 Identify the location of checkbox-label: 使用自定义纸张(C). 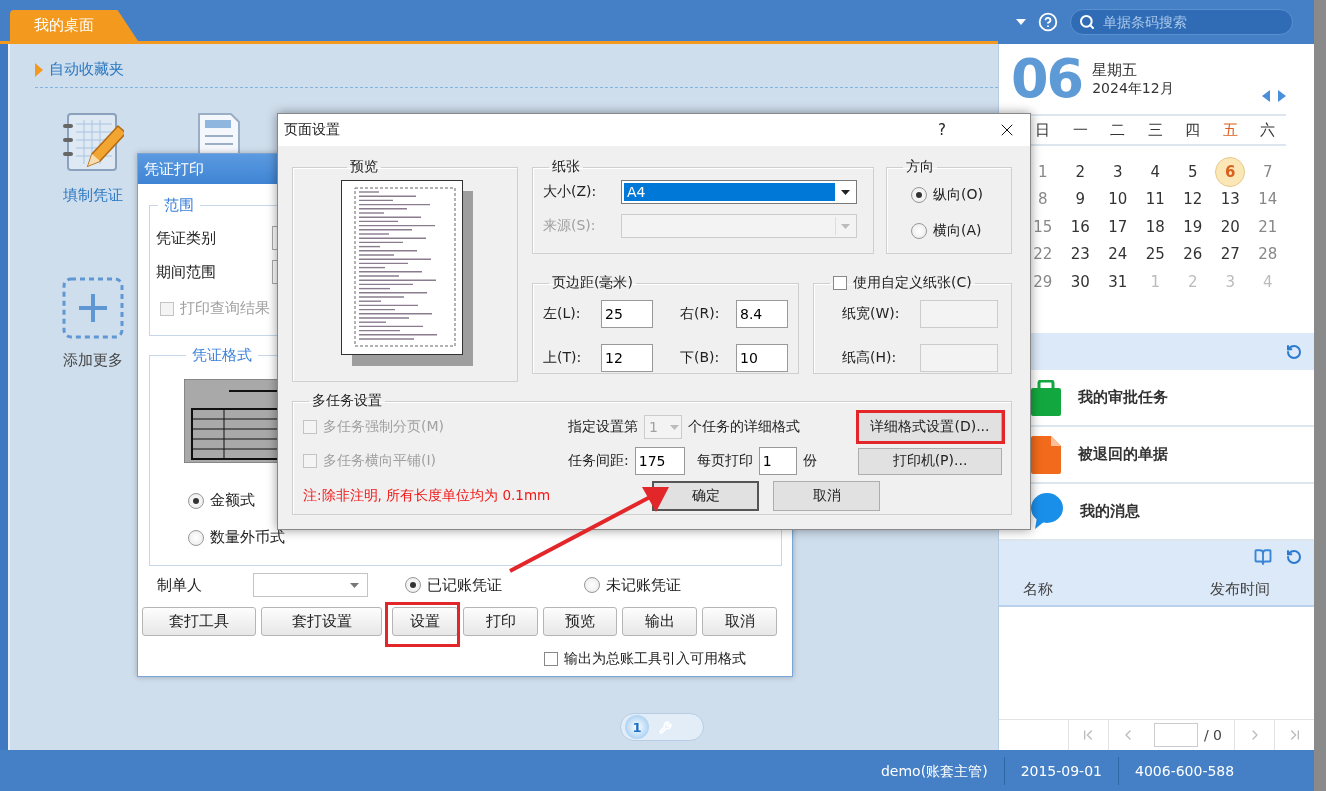
(912, 283).